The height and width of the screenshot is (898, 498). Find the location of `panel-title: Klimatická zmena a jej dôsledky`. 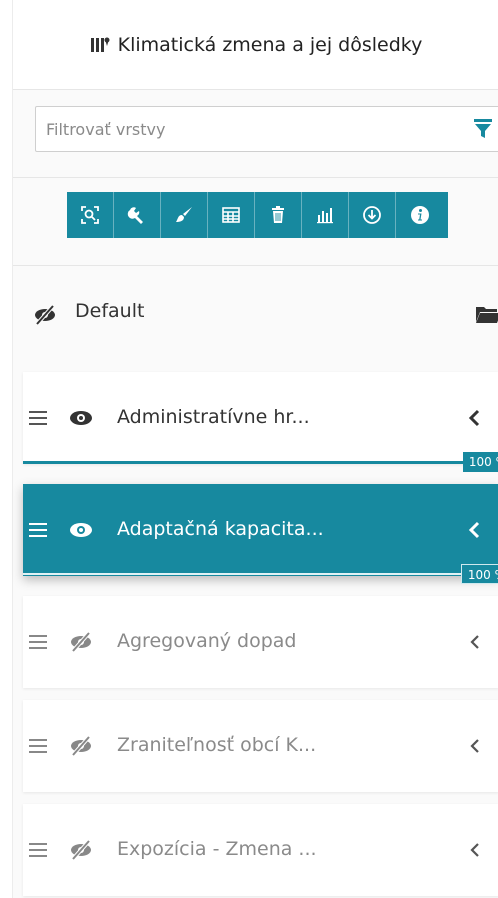

panel-title: Klimatická zmena a jej dôsledky is located at coordinates (270, 44).